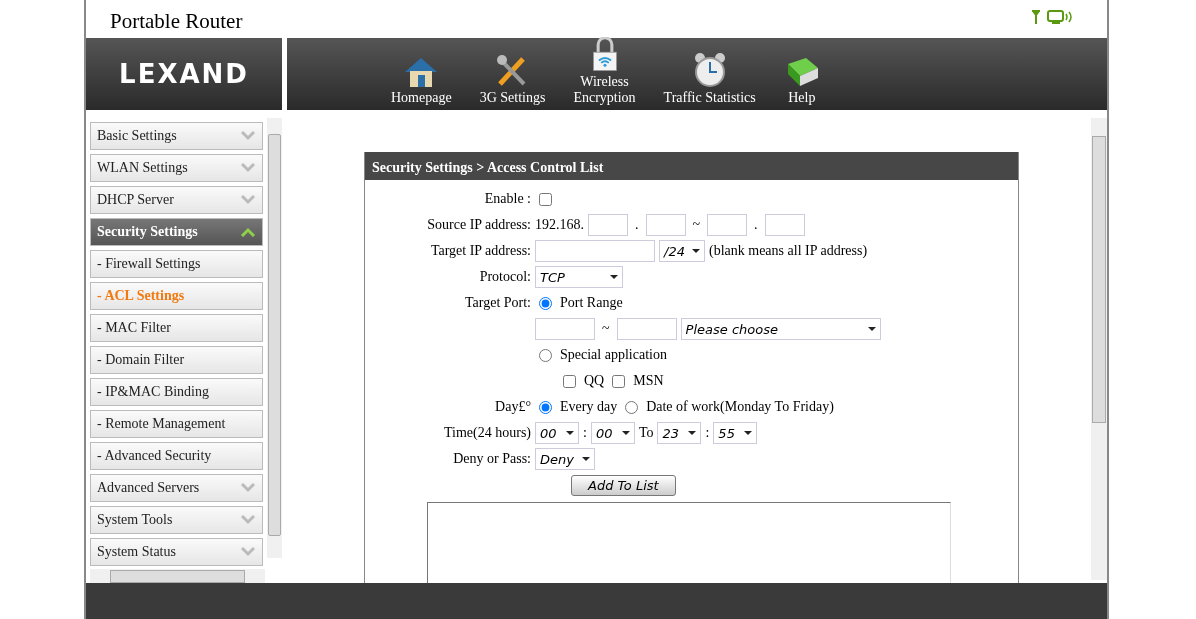  I want to click on field-label: Target IP address:, so click(480, 251).